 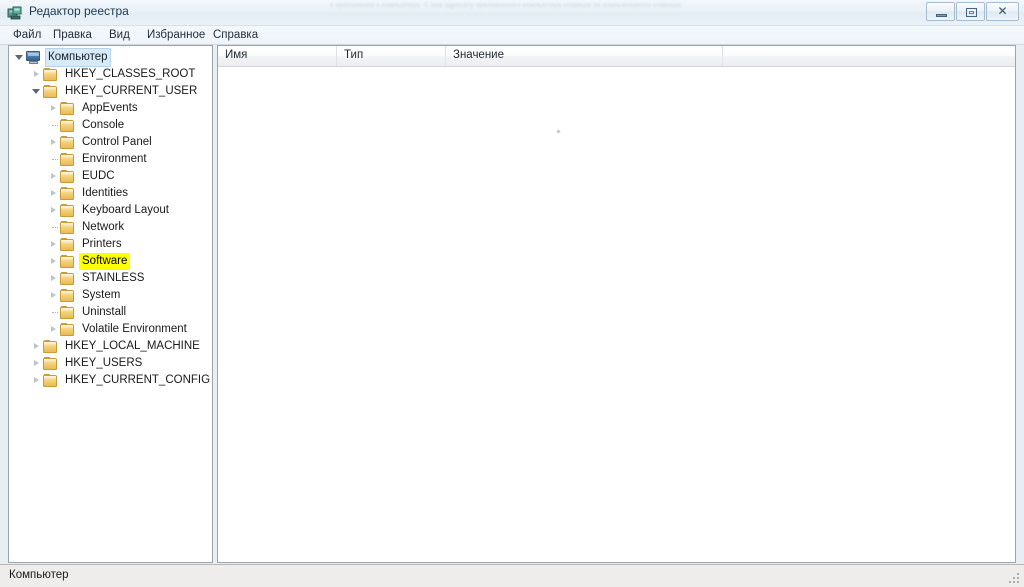 What do you see at coordinates (113, 278) in the screenshot?
I see `tree-item-label: STAINLESS` at bounding box center [113, 278].